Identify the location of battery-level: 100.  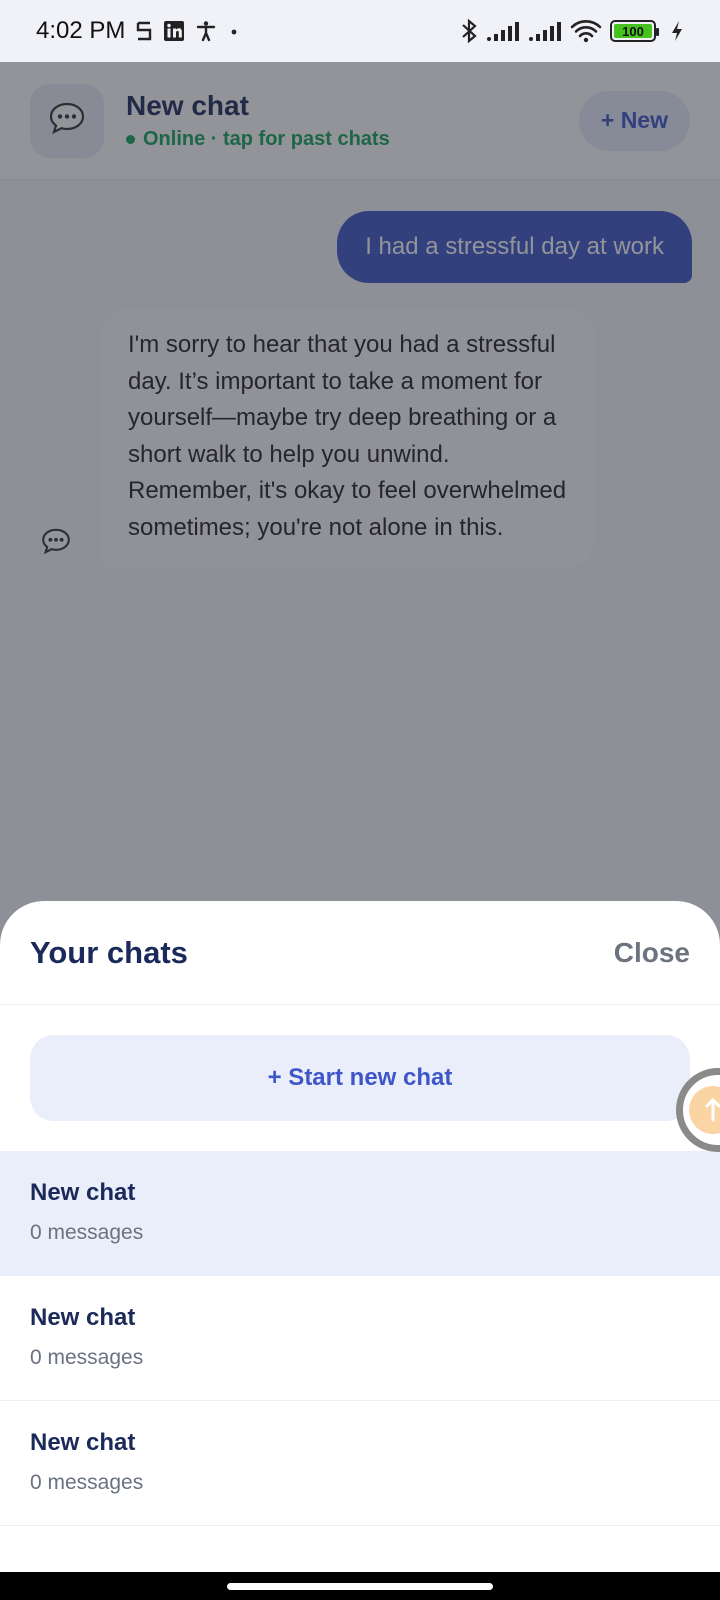
(633, 31).